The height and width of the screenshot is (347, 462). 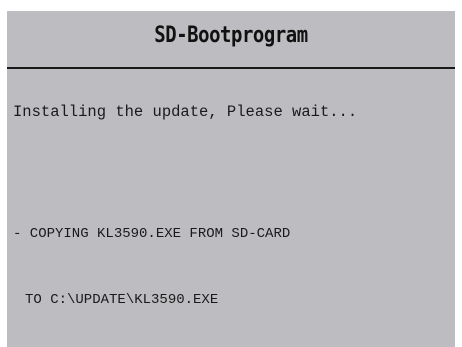 What do you see at coordinates (122, 300) in the screenshot?
I see `log-line: TO C:\UPDATE\KL3590.EXE` at bounding box center [122, 300].